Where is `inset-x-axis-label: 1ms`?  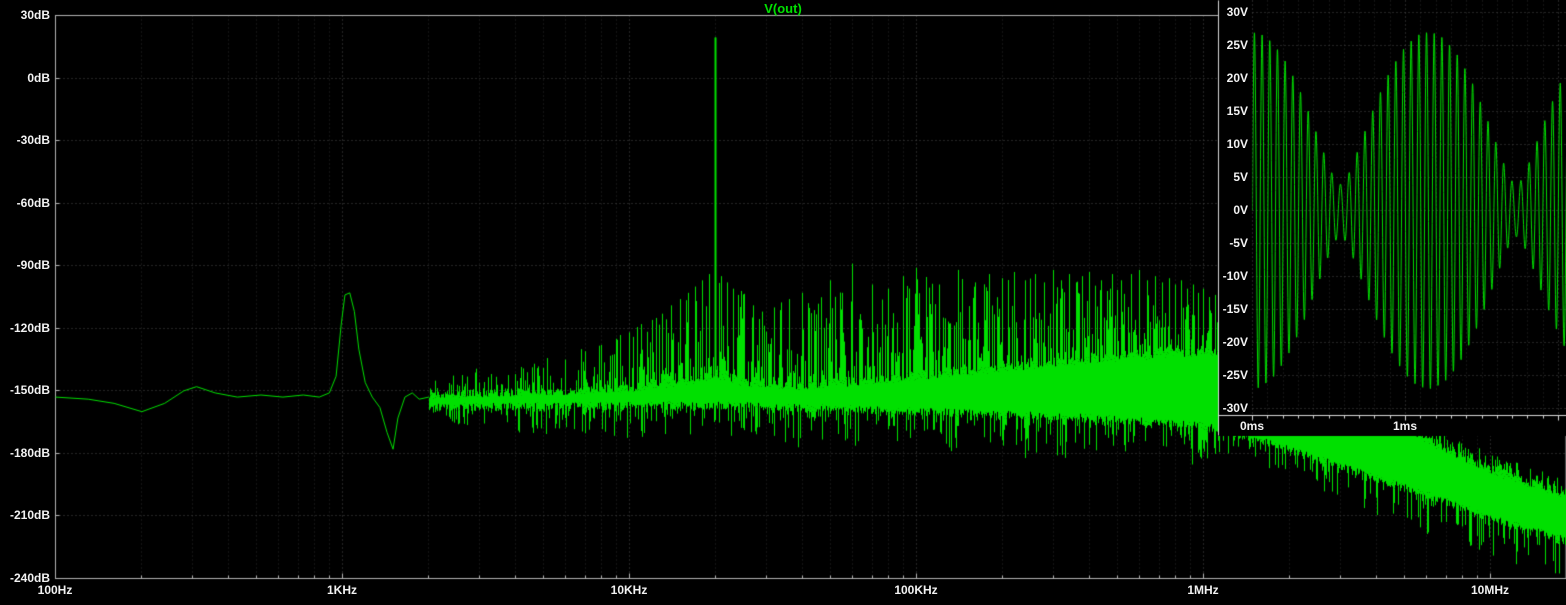
inset-x-axis-label: 1ms is located at coordinates (1405, 426).